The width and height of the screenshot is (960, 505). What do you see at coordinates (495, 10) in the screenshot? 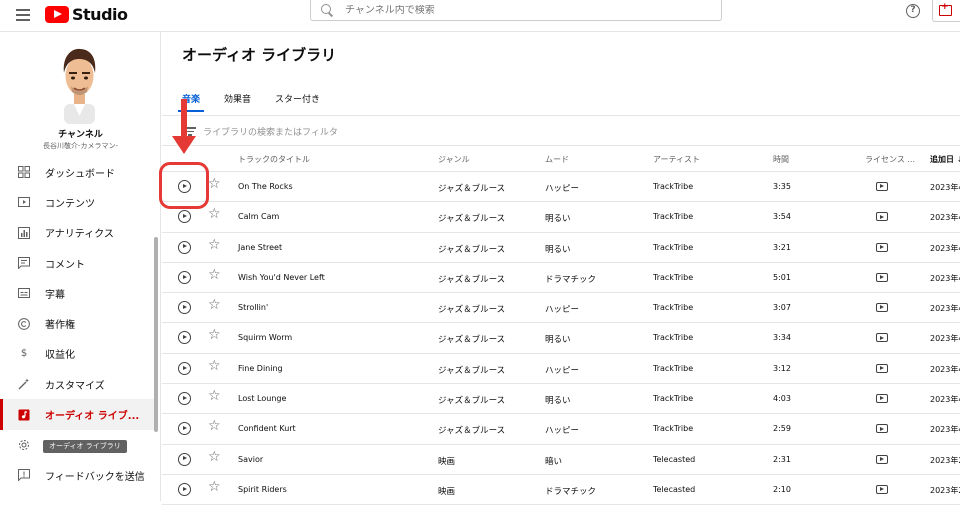
I see `search-input` at bounding box center [495, 10].